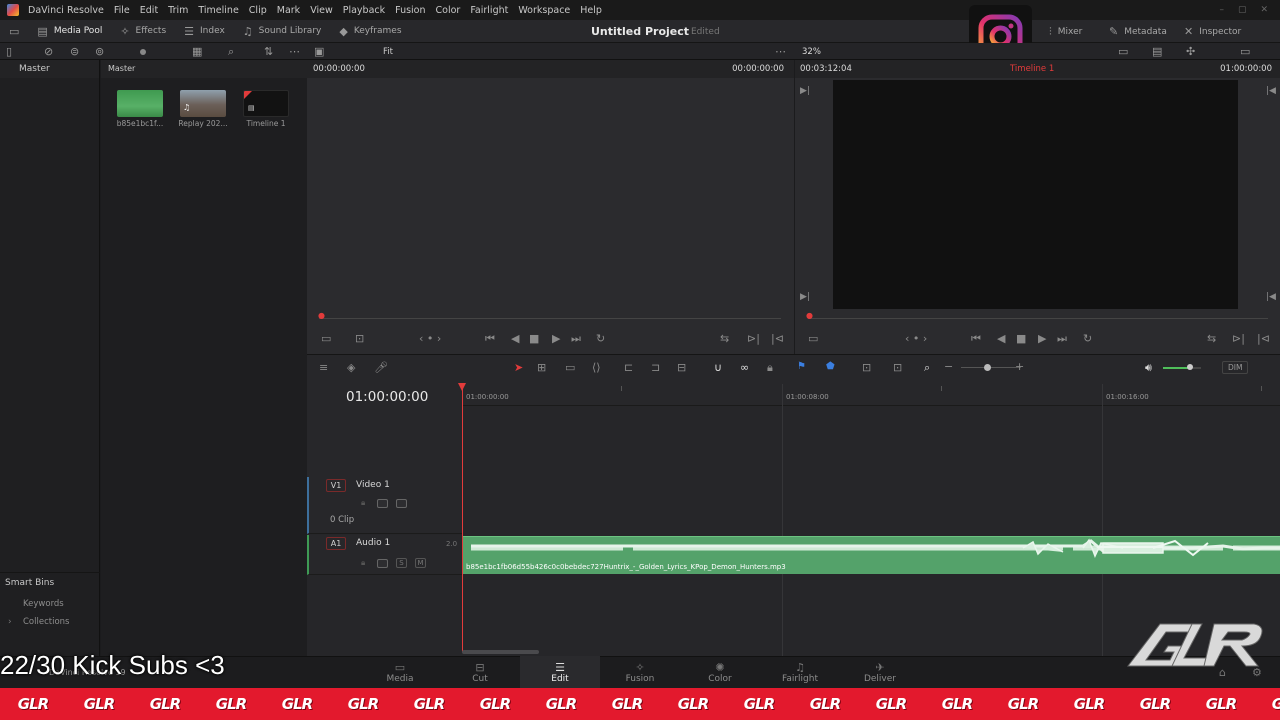 The image size is (1280, 720). I want to click on effects-button: ✧ Effects, so click(143, 31).